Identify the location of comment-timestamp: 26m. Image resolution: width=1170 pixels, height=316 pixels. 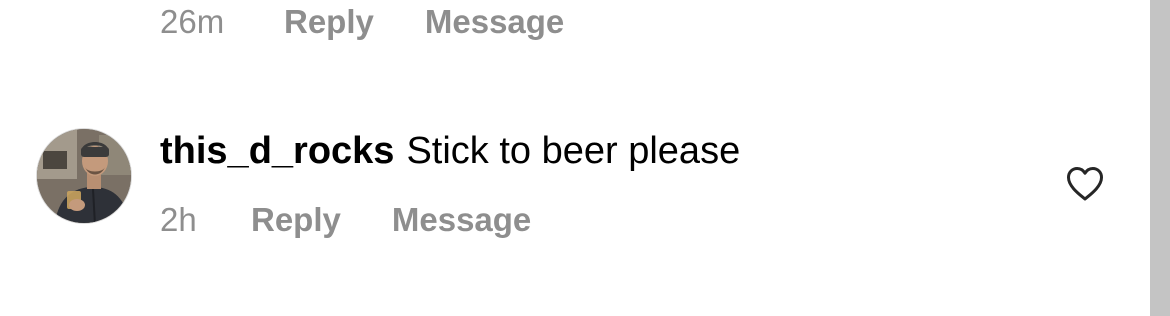
(192, 21).